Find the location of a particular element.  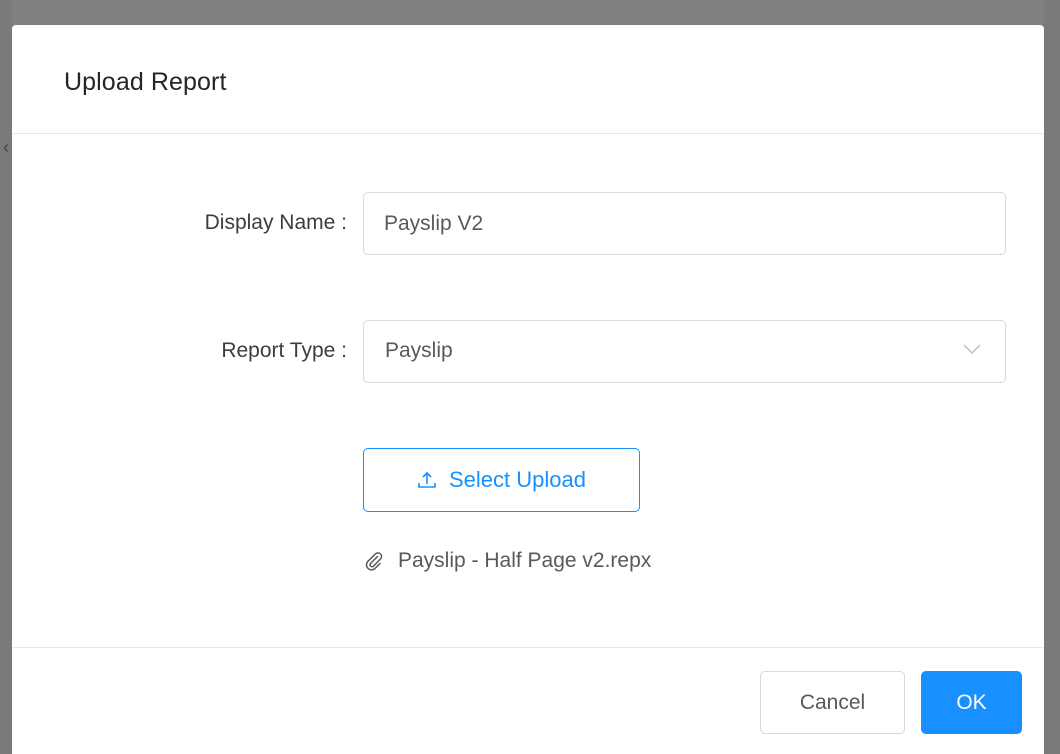

backdrop-right is located at coordinates (1052, 377).